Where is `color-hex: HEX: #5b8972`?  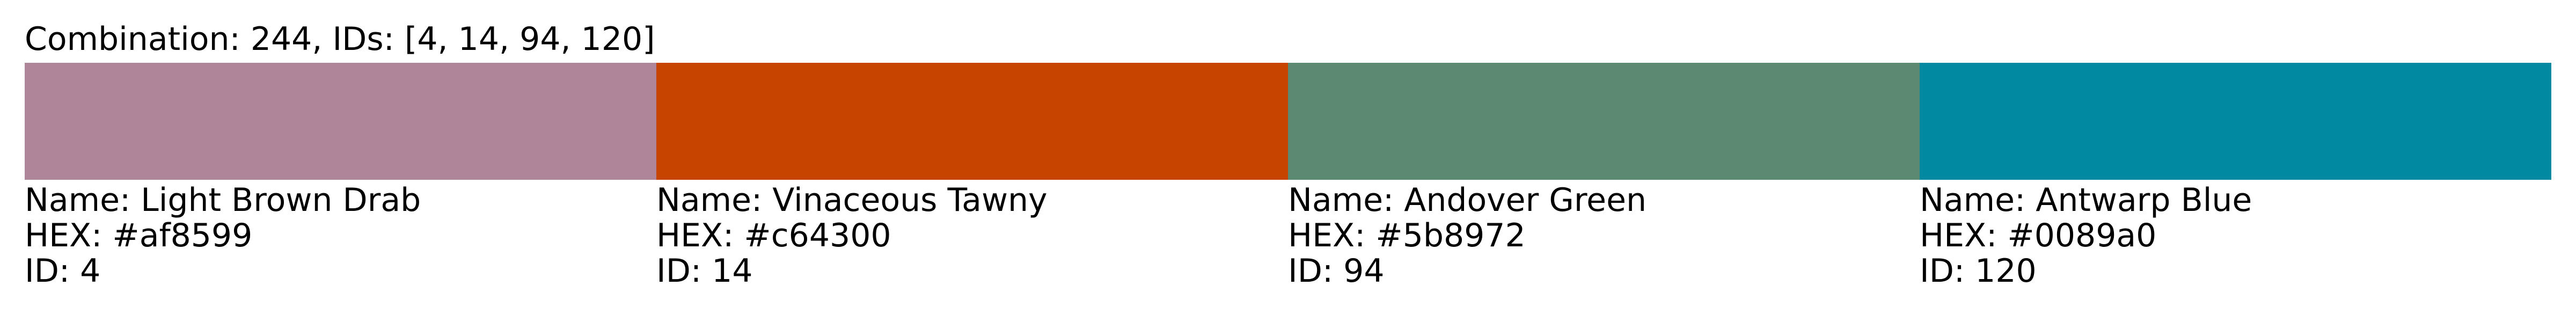
color-hex: HEX: #5b8972 is located at coordinates (1407, 235).